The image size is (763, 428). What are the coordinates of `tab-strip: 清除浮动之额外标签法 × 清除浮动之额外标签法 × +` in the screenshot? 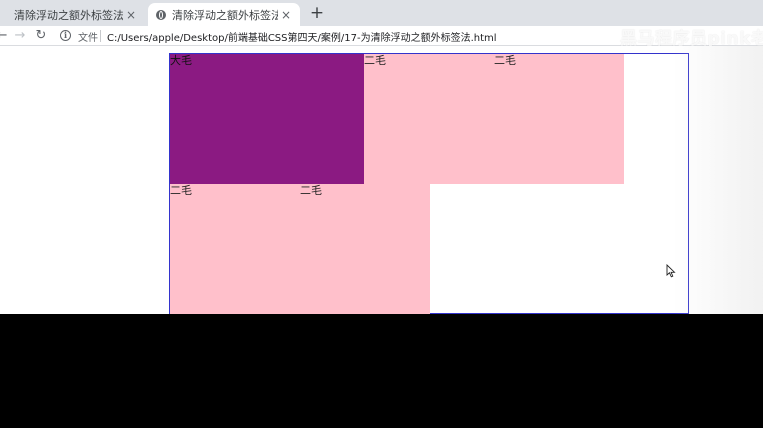 It's located at (381, 13).